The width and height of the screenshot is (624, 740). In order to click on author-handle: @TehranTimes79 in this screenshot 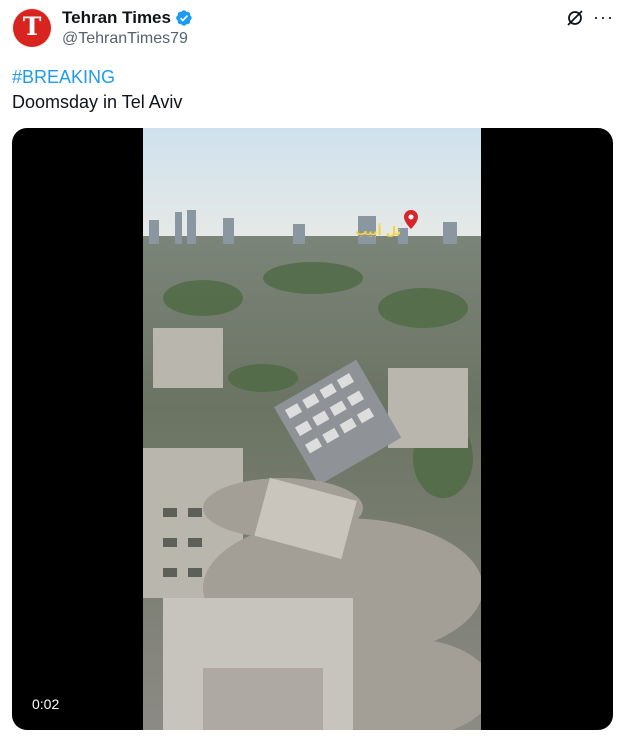, I will do `click(125, 39)`.